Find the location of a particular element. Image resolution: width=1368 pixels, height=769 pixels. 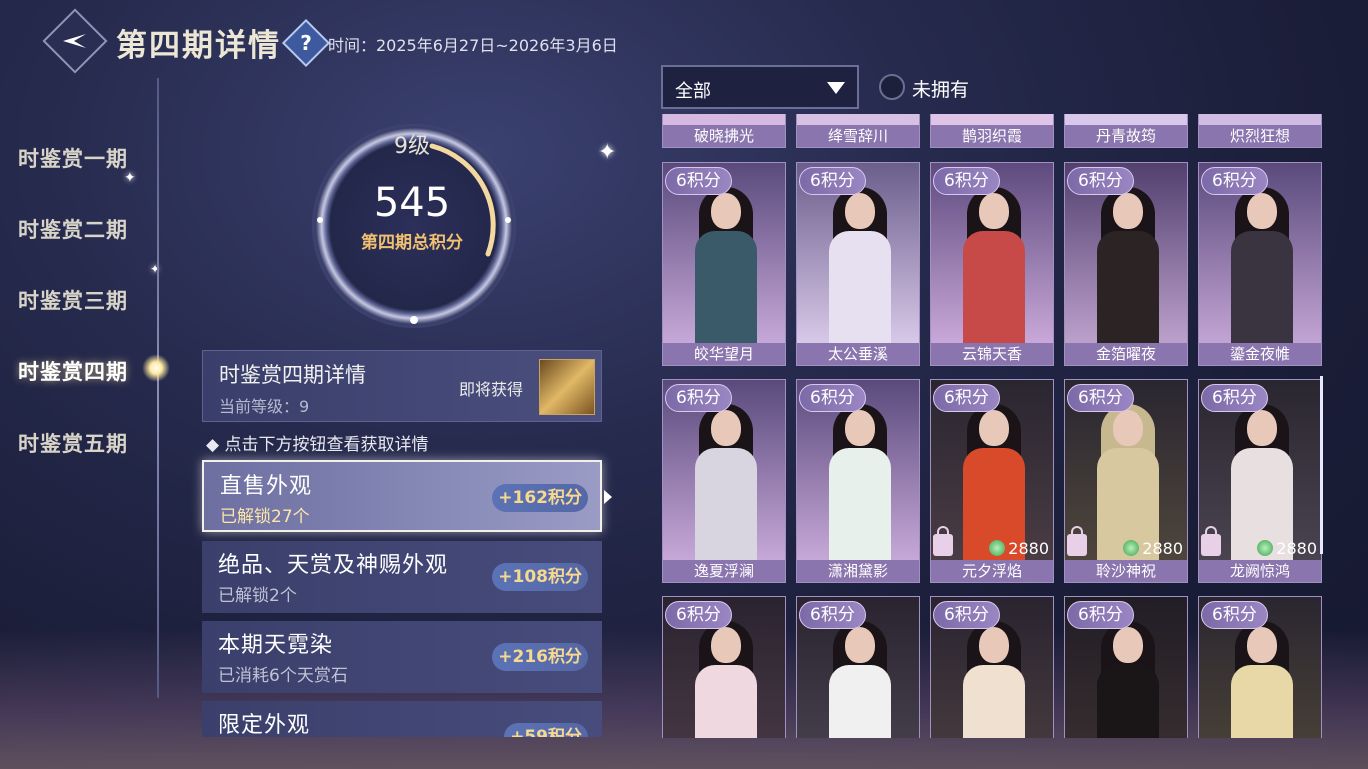

outfit-card: 6积分 2880 龙阙惊鸿 is located at coordinates (1260, 481).